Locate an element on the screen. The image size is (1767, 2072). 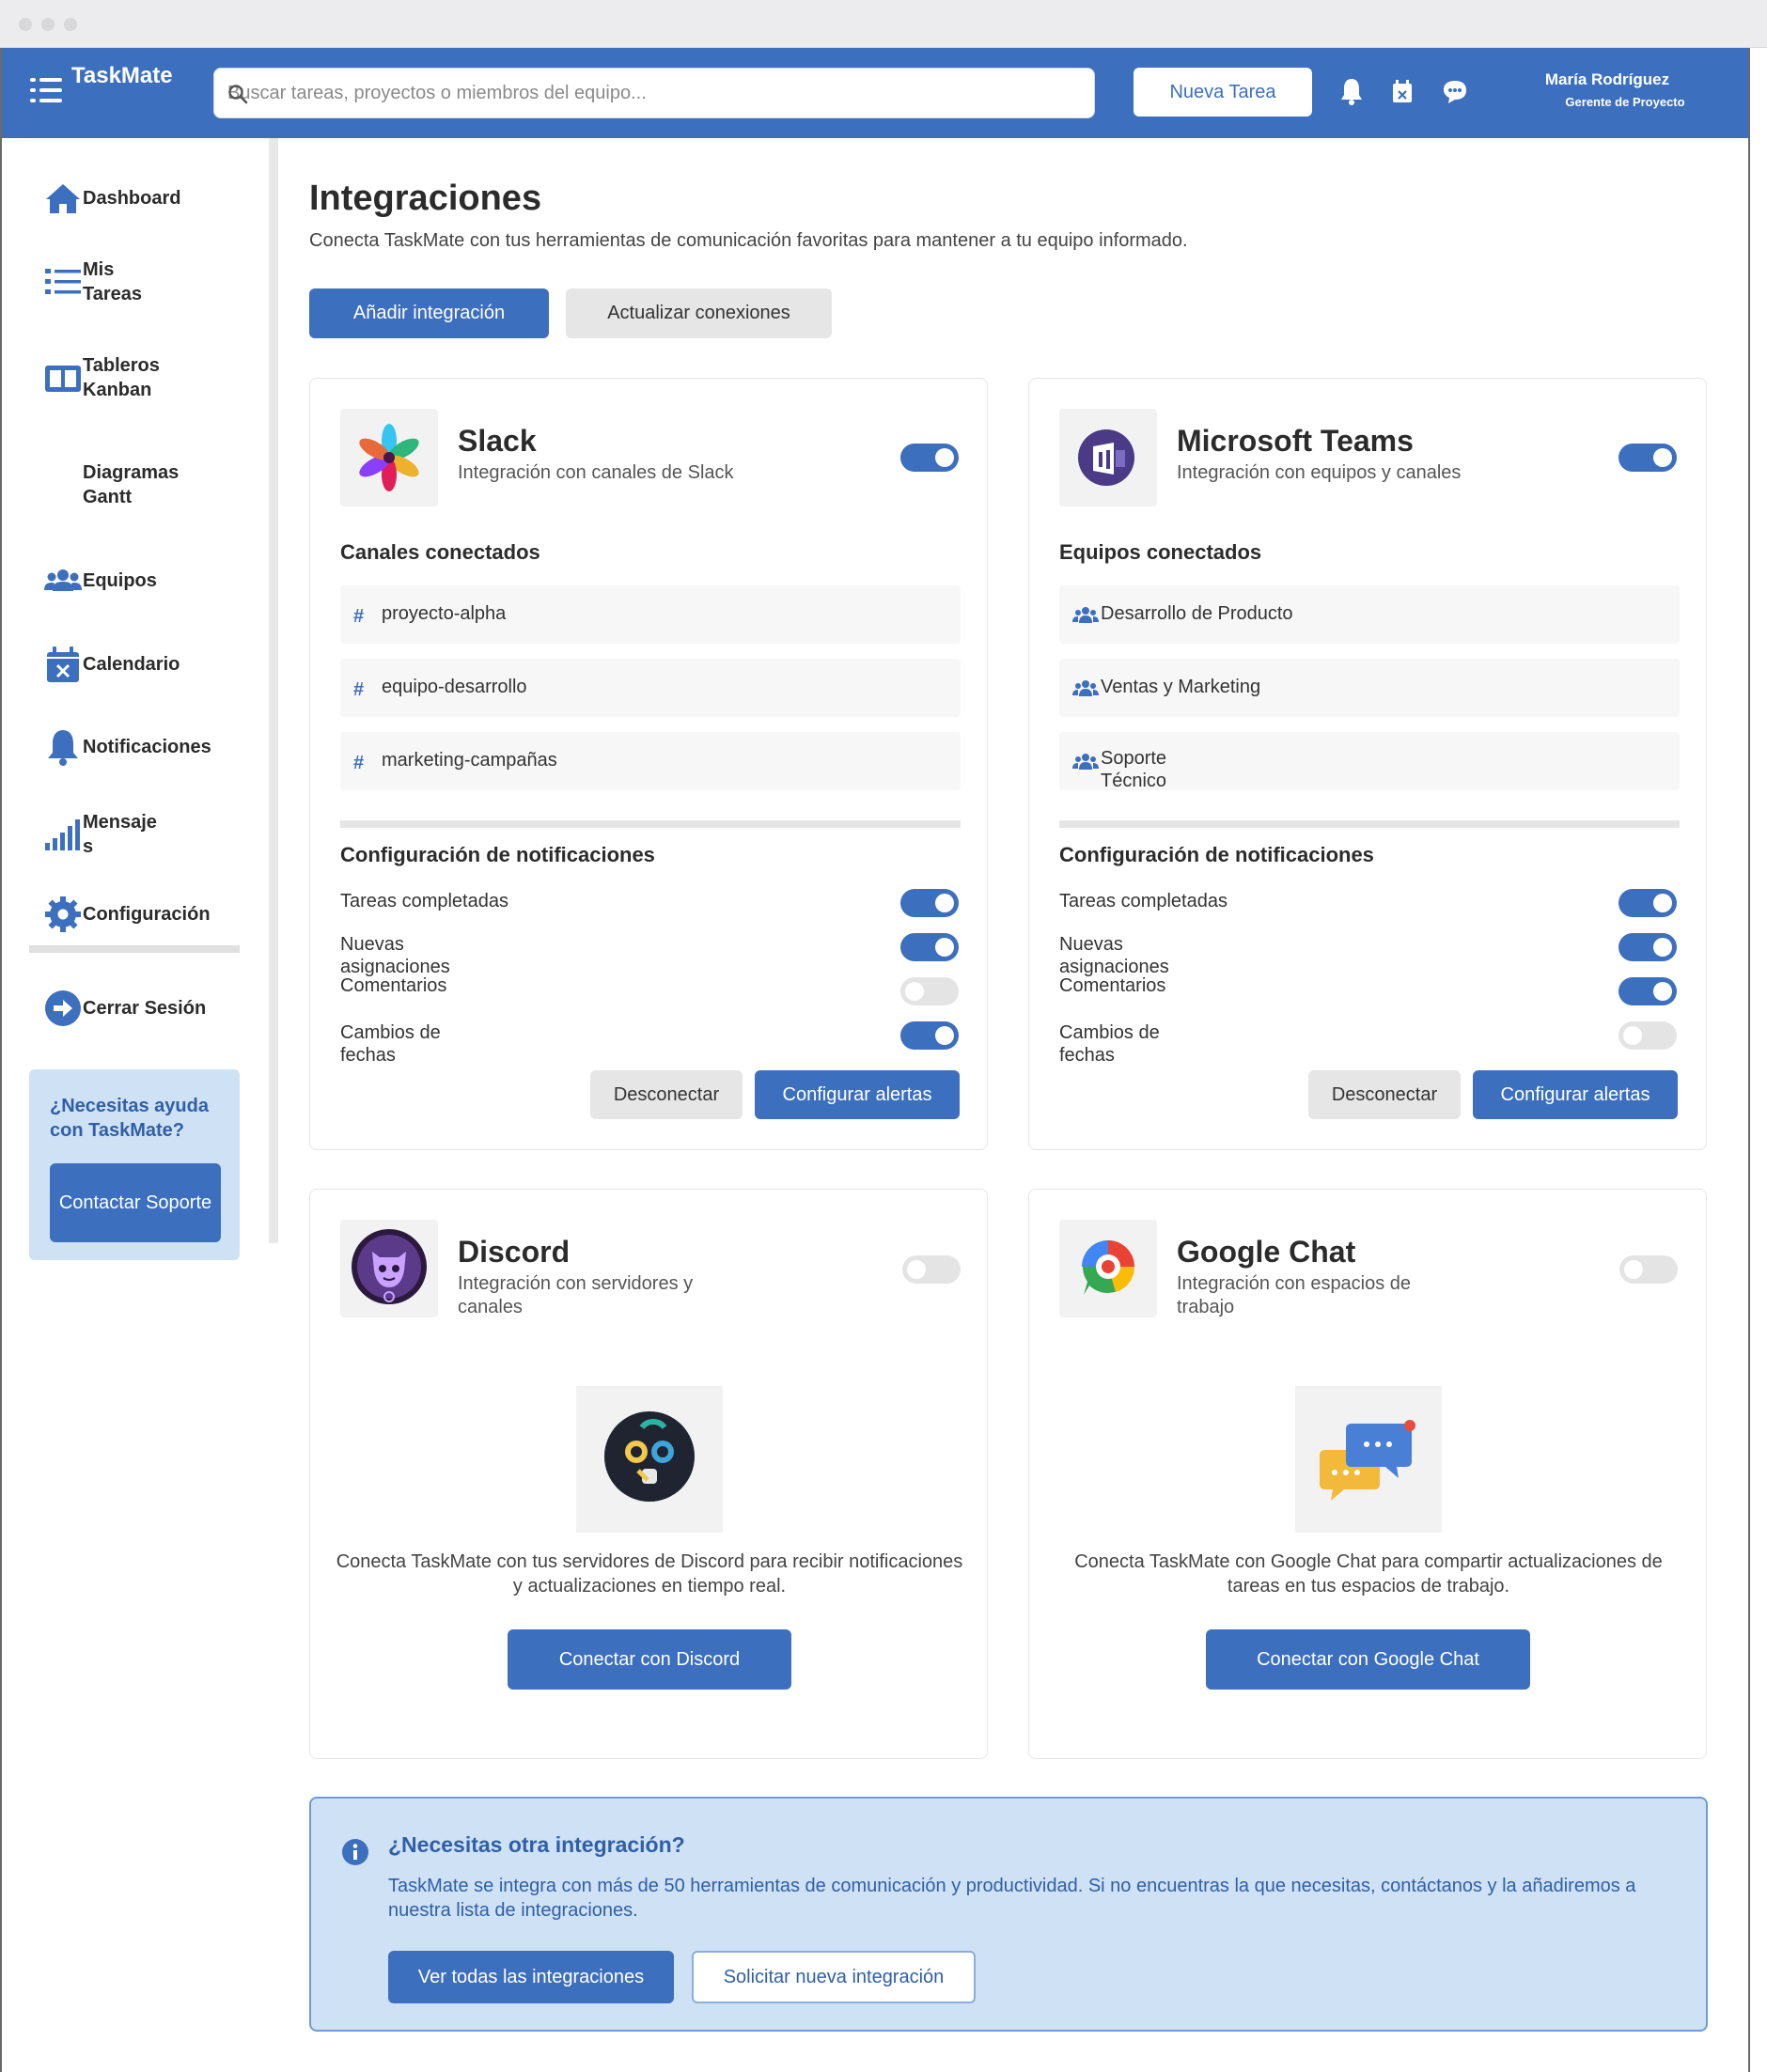
connect-google-chat-button: Conectar con Google Chat is located at coordinates (1368, 1659).